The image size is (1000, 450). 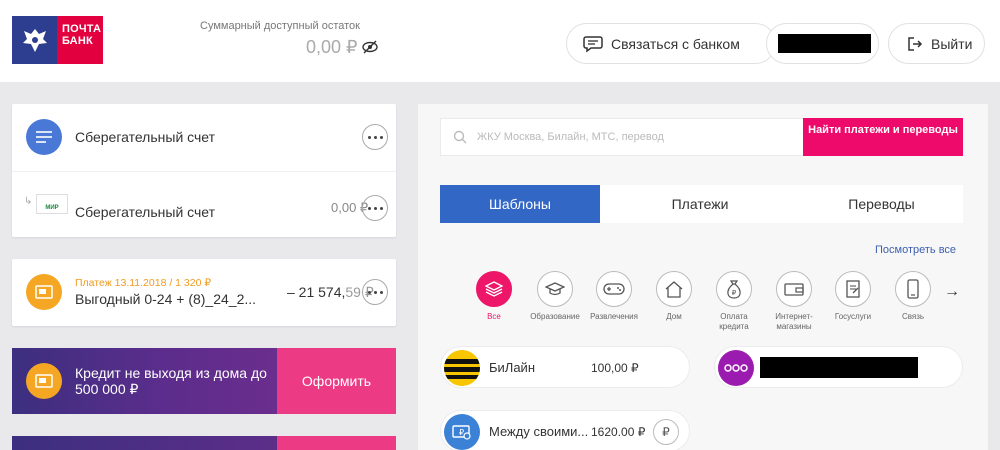 I want to click on category-all: Все, so click(x=494, y=296).